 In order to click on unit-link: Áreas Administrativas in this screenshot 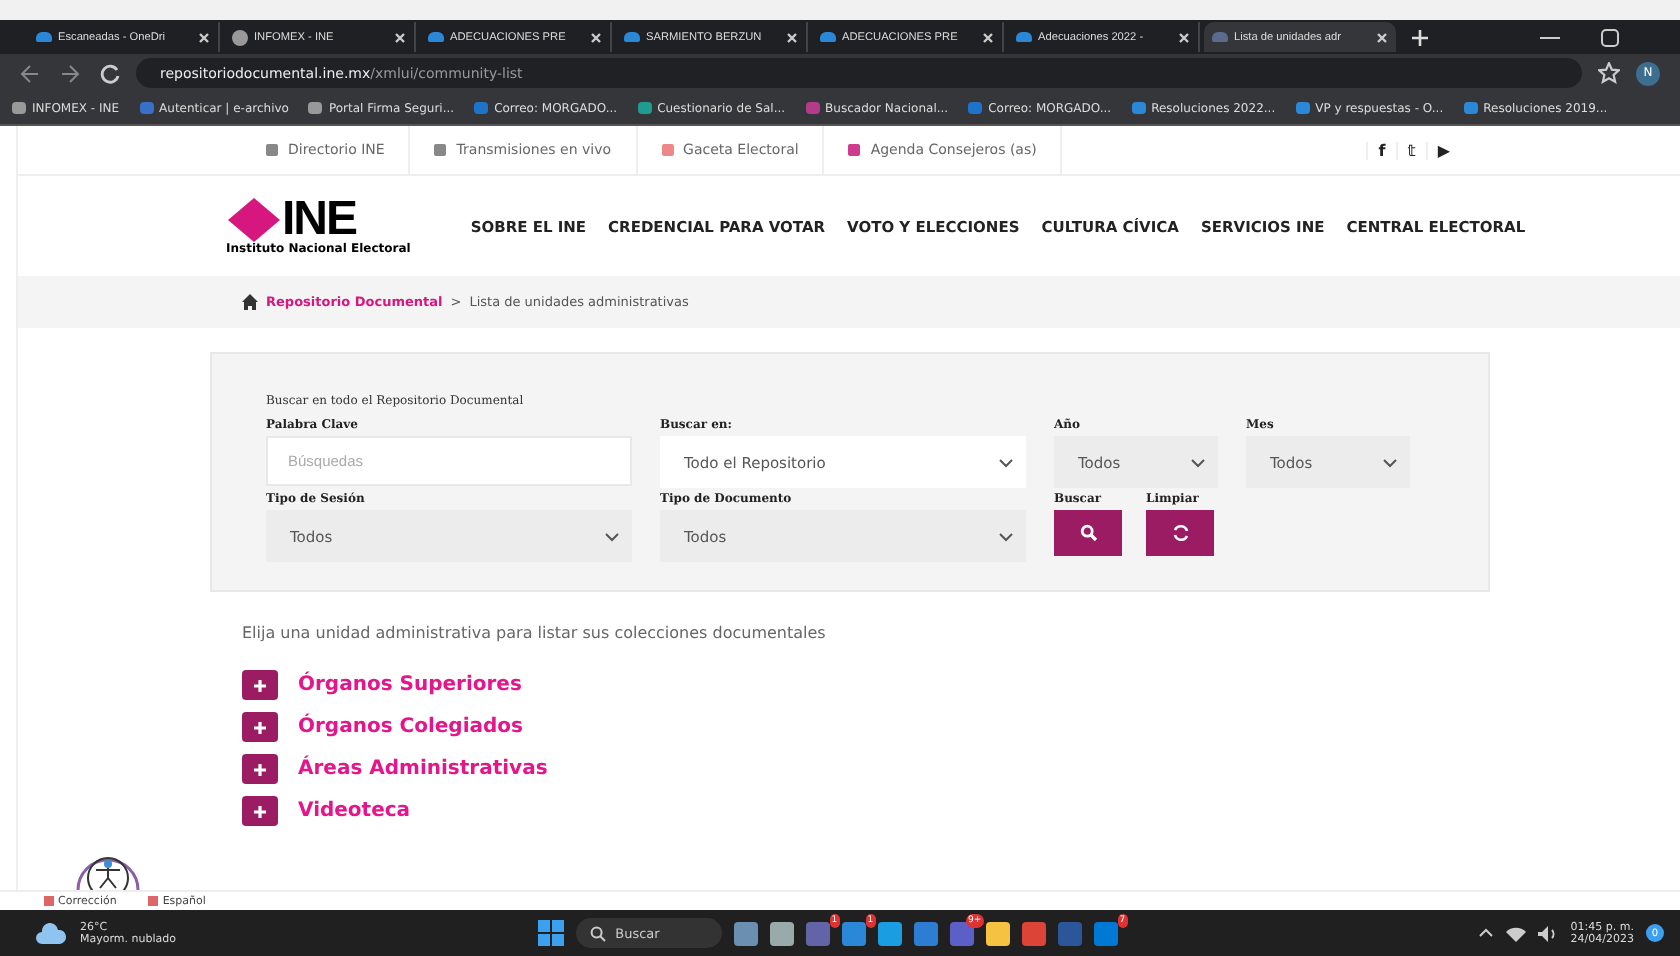, I will do `click(423, 769)`.